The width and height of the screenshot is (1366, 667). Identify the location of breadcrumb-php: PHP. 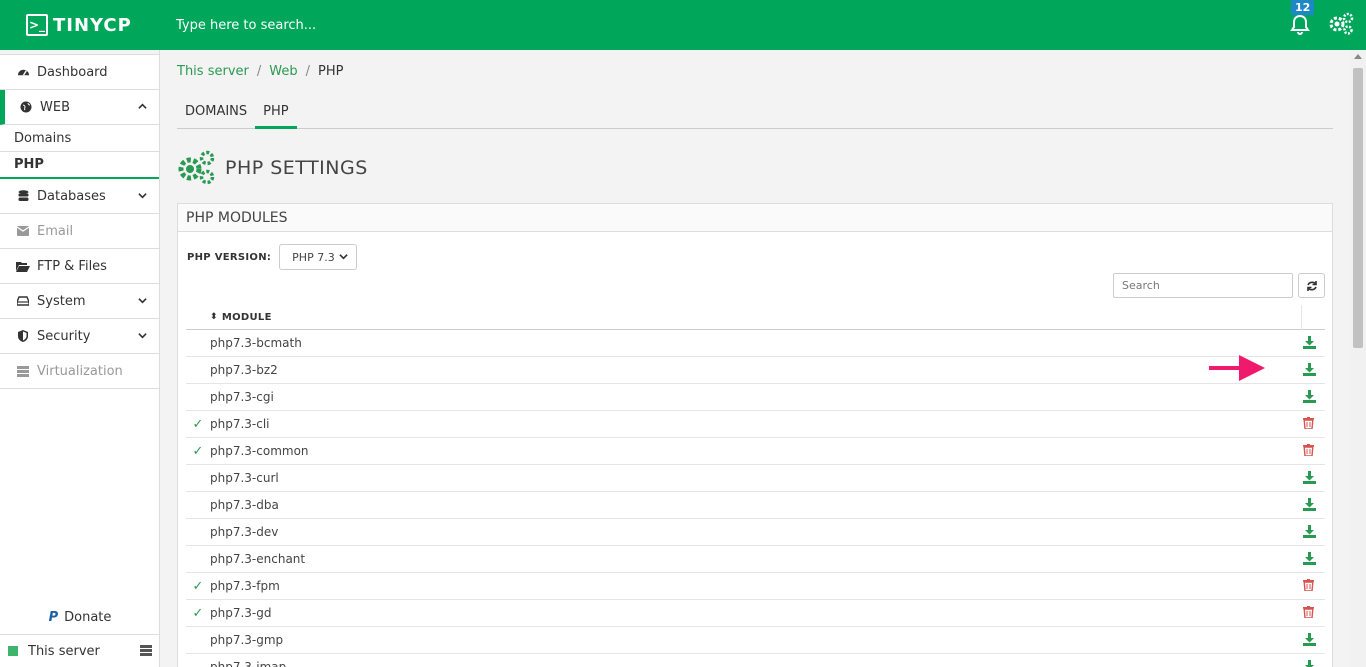
(330, 71).